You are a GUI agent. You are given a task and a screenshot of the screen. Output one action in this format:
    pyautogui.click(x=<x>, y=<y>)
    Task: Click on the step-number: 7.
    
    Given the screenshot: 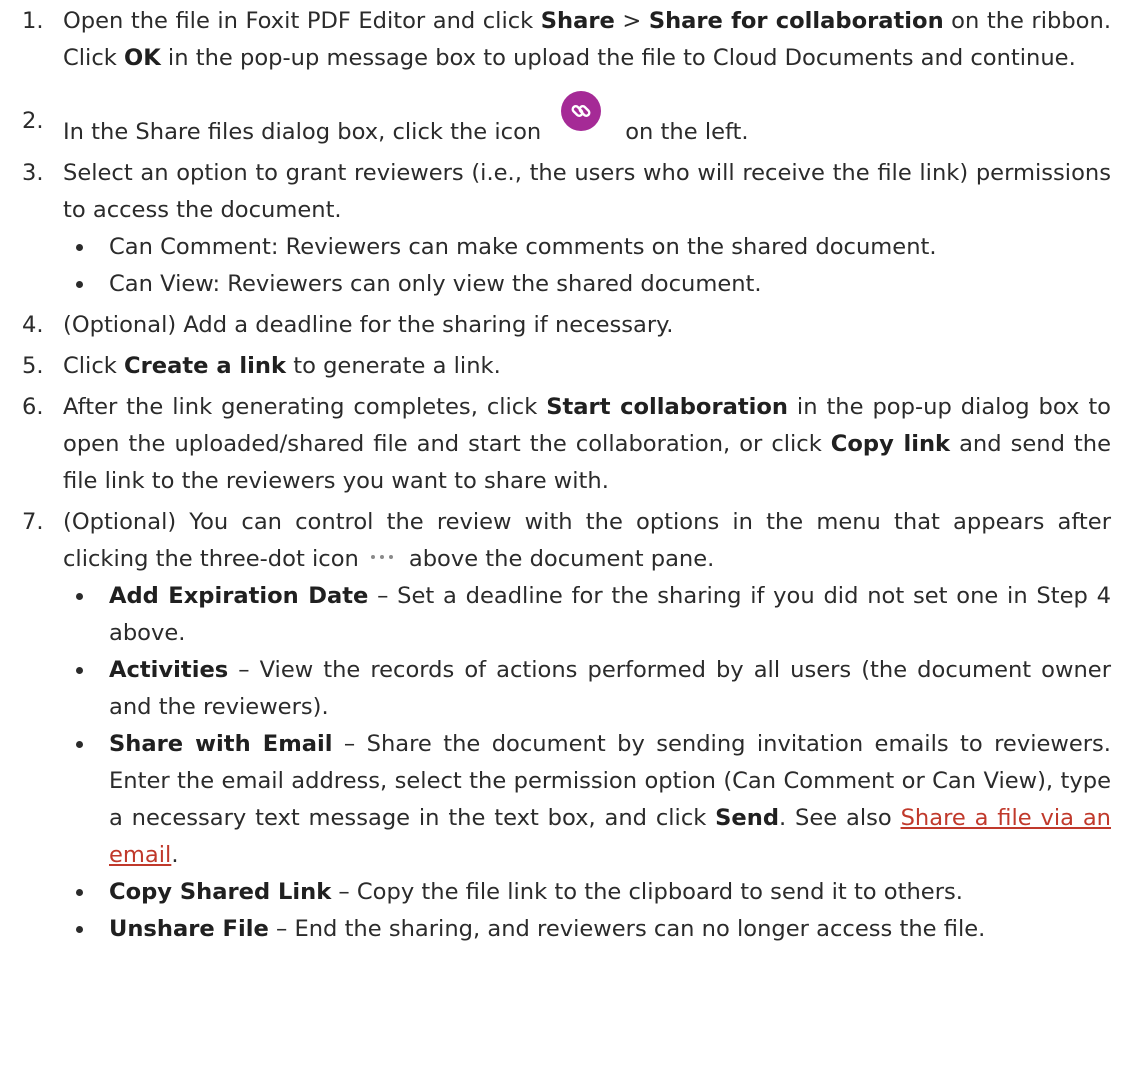 What is the action you would take?
    pyautogui.click(x=33, y=522)
    